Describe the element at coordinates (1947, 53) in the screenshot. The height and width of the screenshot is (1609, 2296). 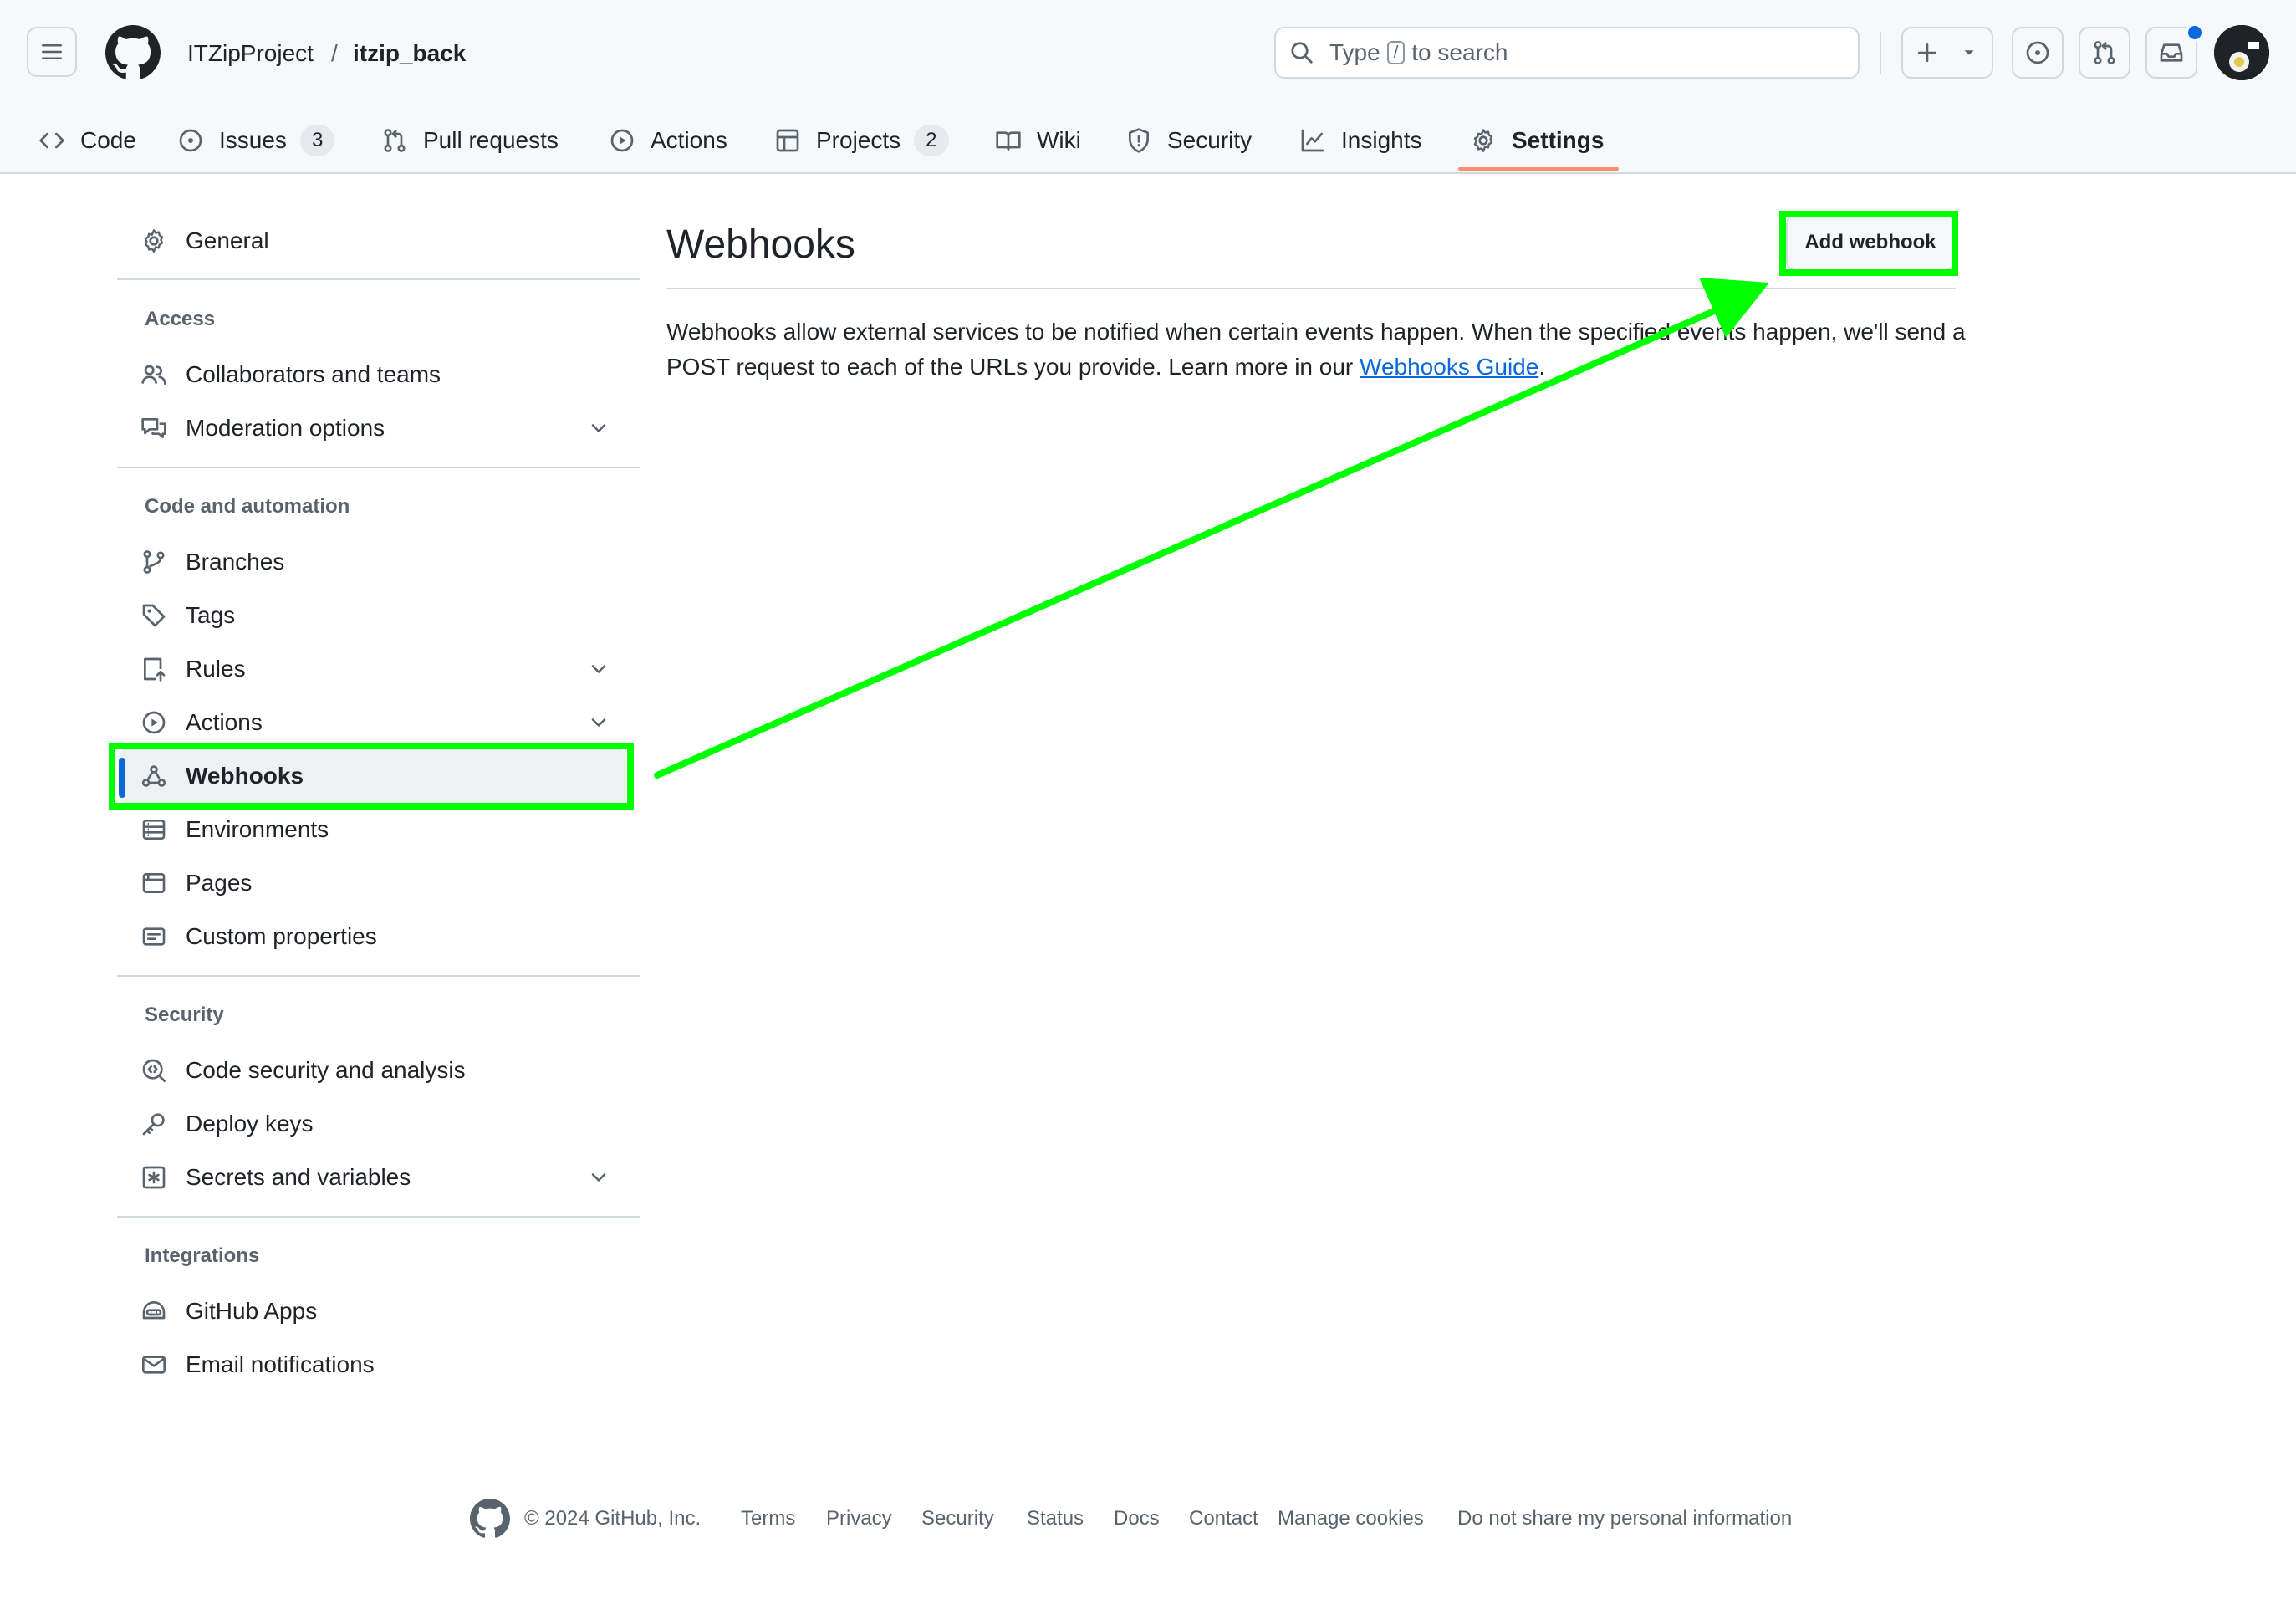
I see `create-new-button` at that location.